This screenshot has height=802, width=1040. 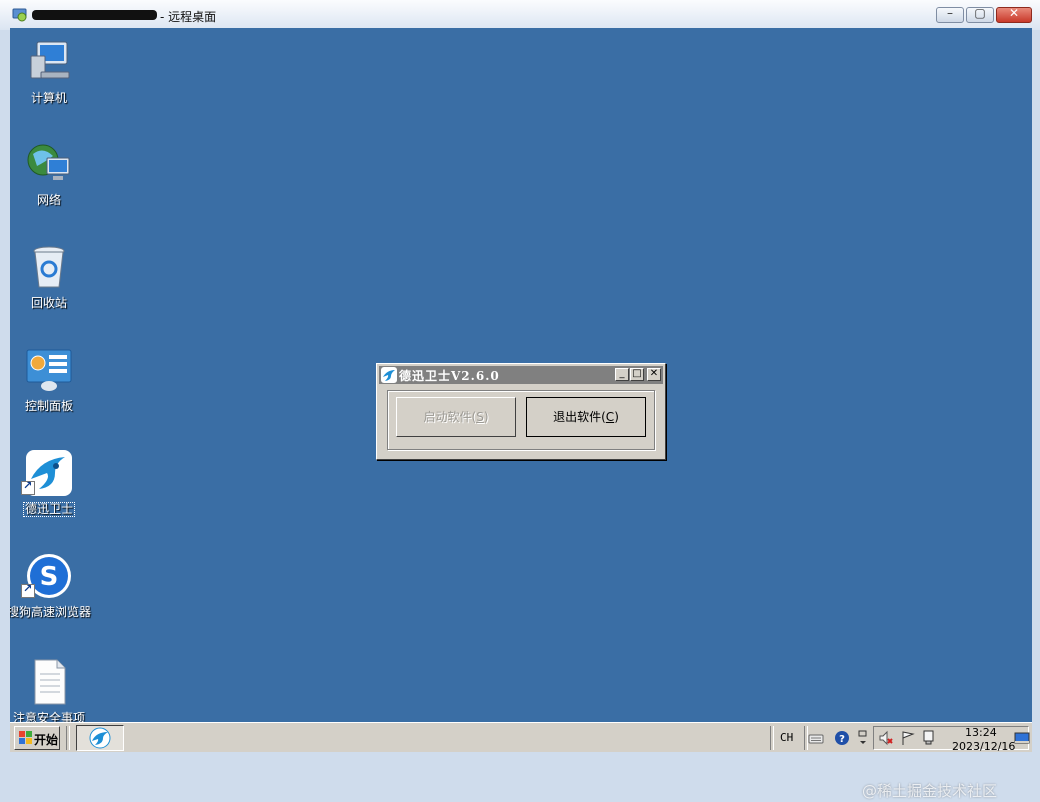 I want to click on desktop-icon-label: 网络, so click(x=48, y=200).